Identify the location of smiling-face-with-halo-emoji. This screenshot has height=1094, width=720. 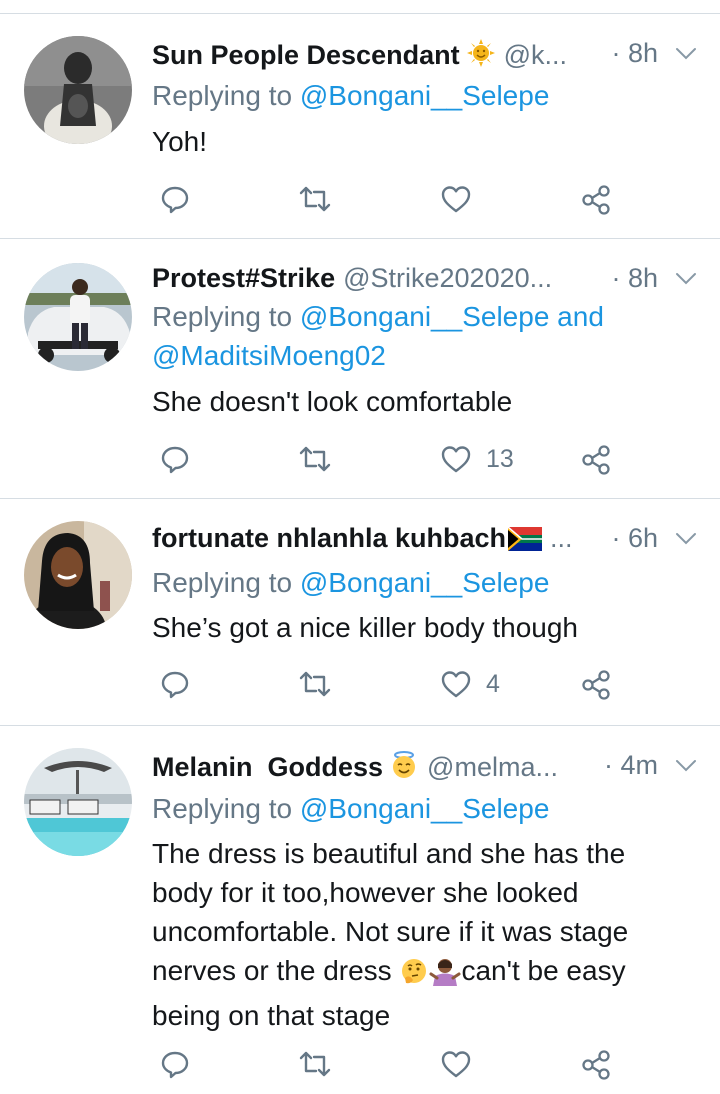
(404, 768).